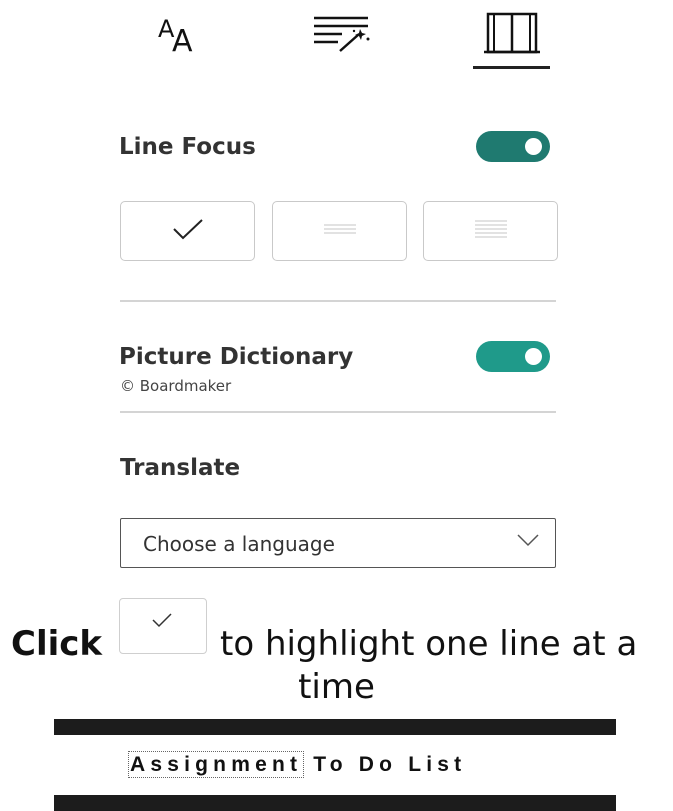 The width and height of the screenshot is (673, 811). What do you see at coordinates (182, 38) in the screenshot?
I see `svg-text: A` at bounding box center [182, 38].